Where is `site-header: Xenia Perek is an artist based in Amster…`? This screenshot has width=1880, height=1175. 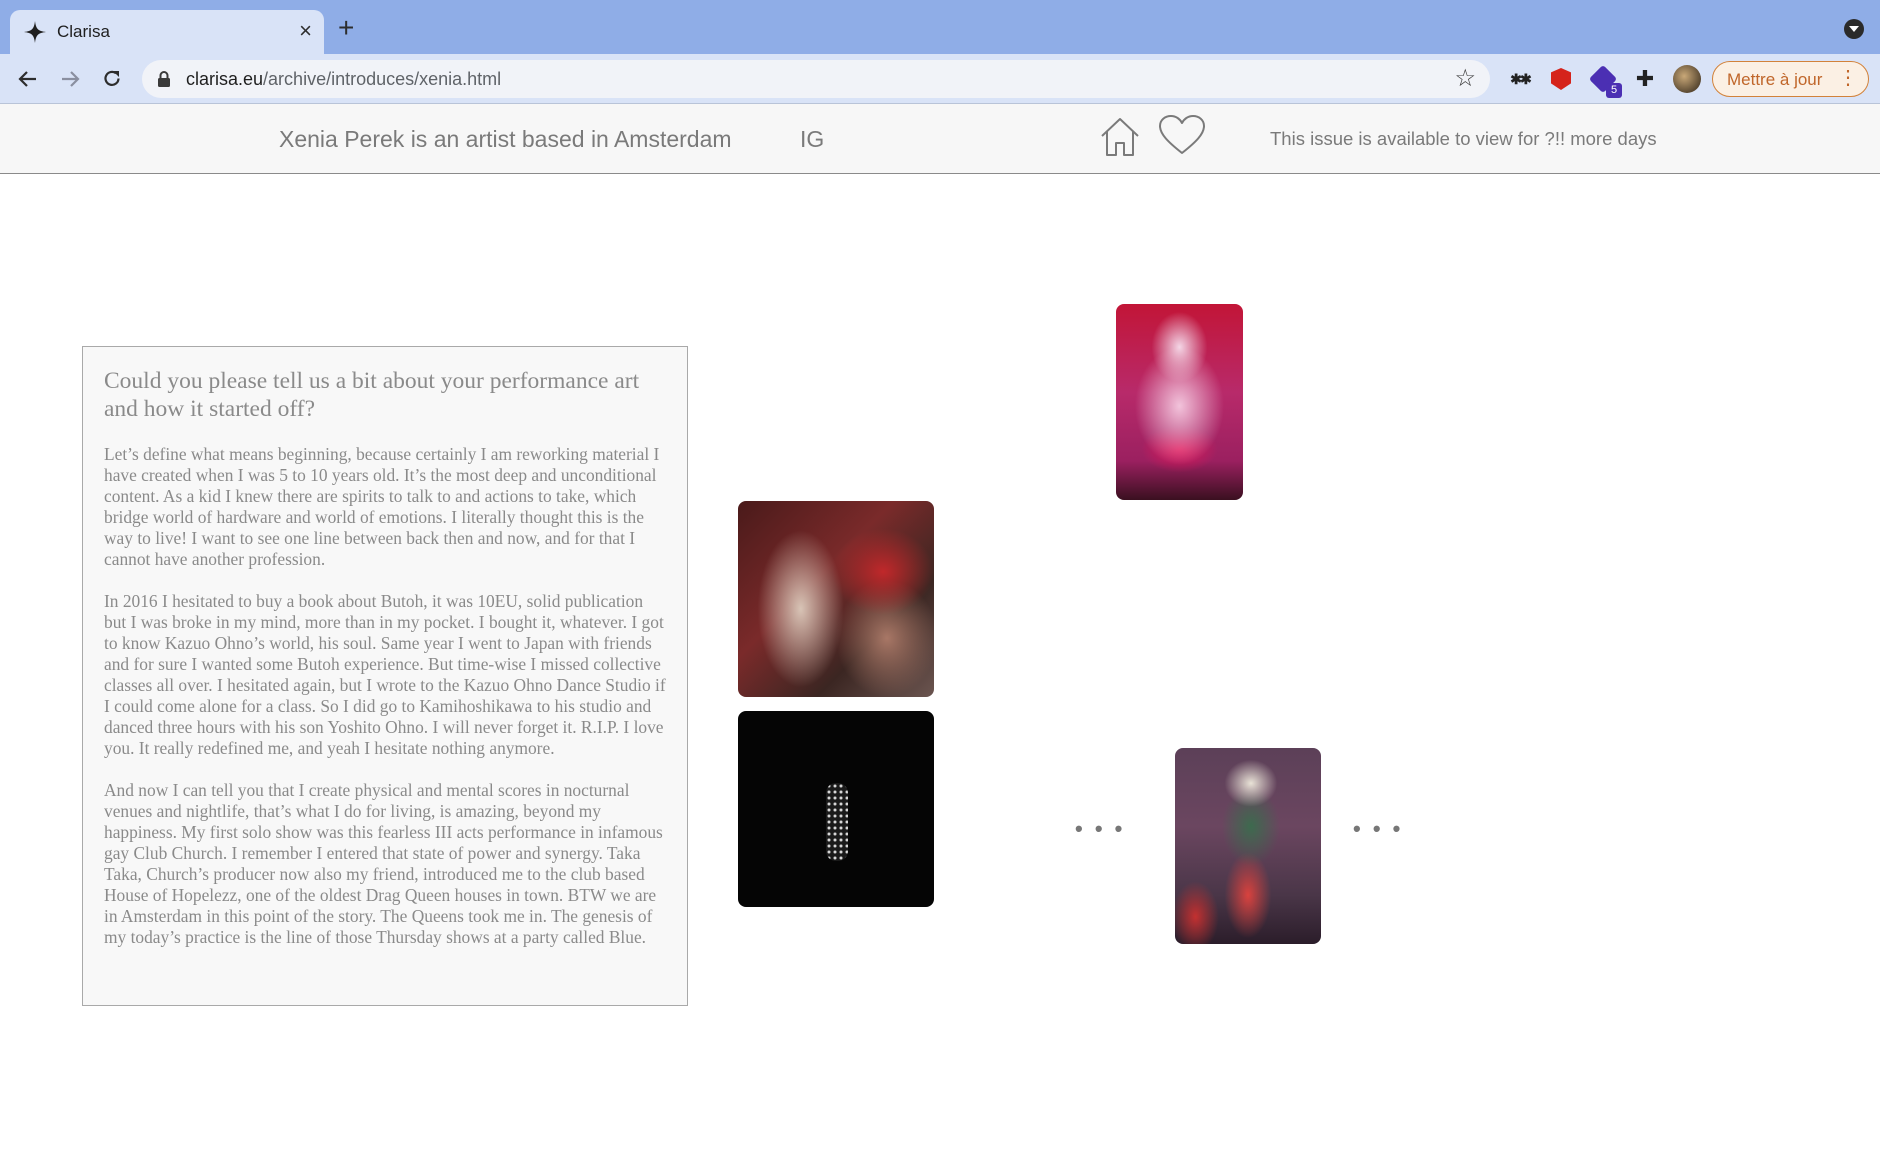
site-header: Xenia Perek is an artist based in Amster… is located at coordinates (940, 139).